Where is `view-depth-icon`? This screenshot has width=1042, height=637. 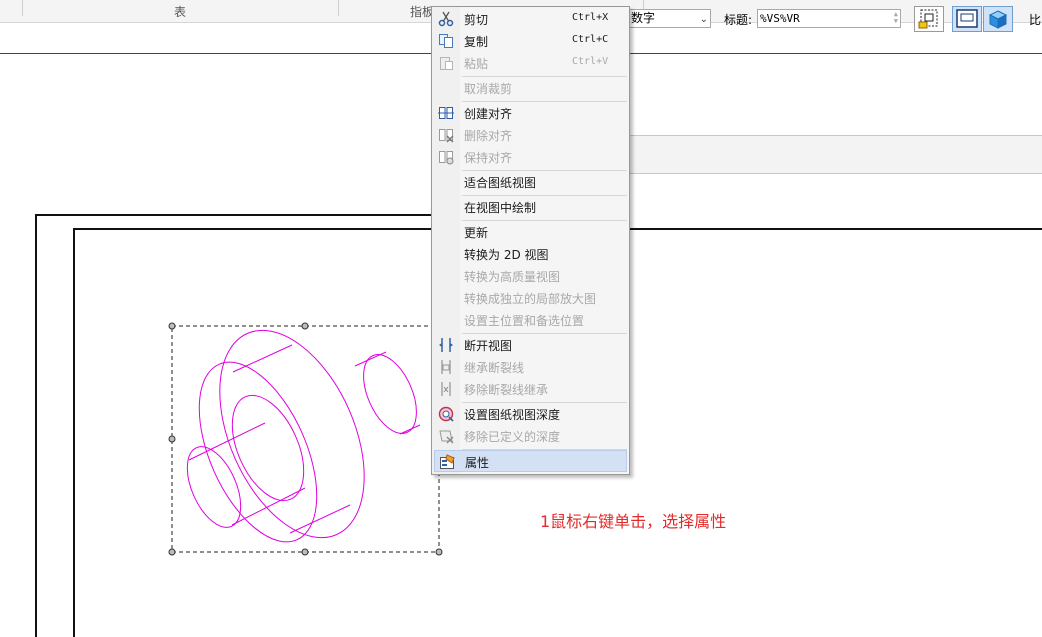 view-depth-icon is located at coordinates (446, 414).